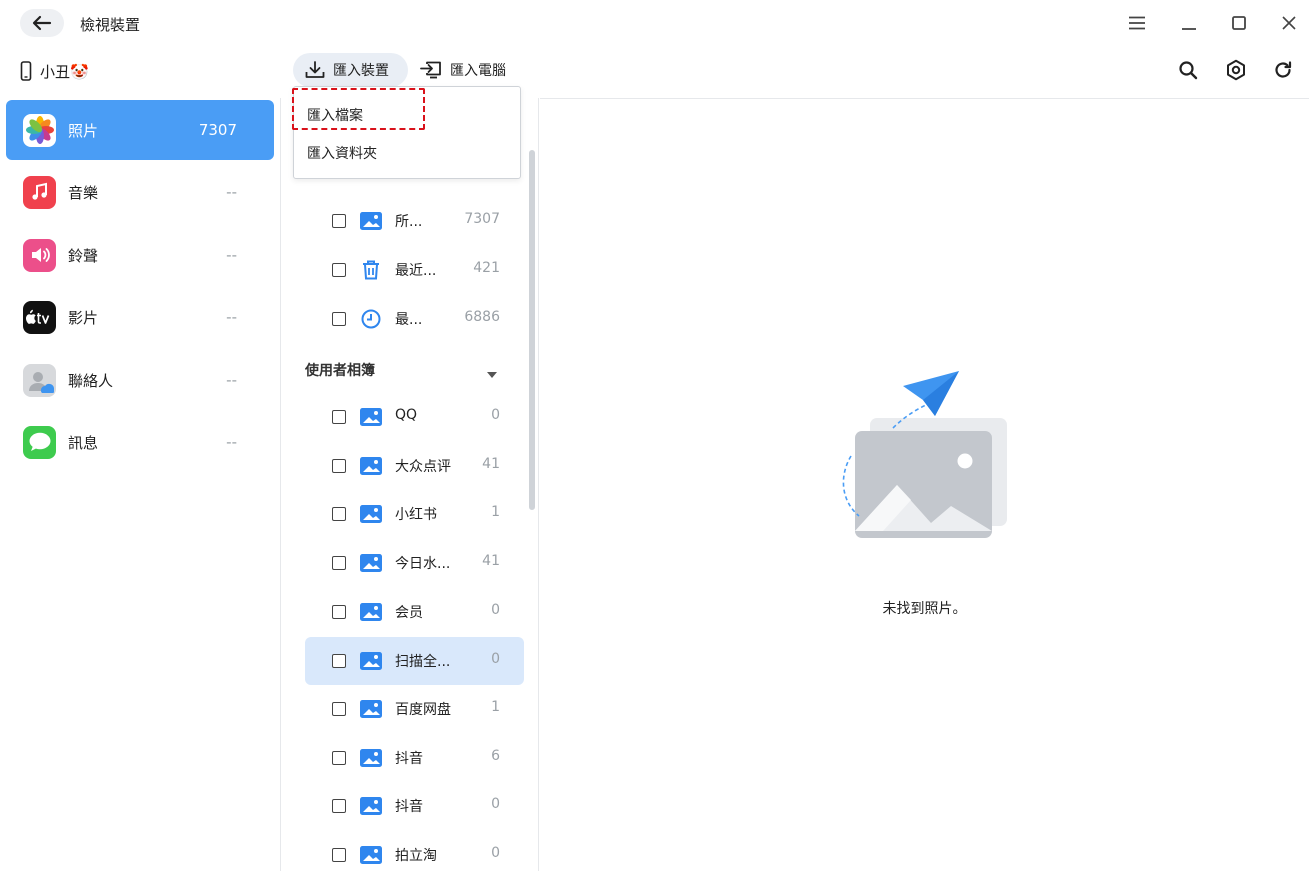 Image resolution: width=1309 pixels, height=871 pixels. What do you see at coordinates (217, 130) in the screenshot?
I see `sidebar-item-count: 7307` at bounding box center [217, 130].